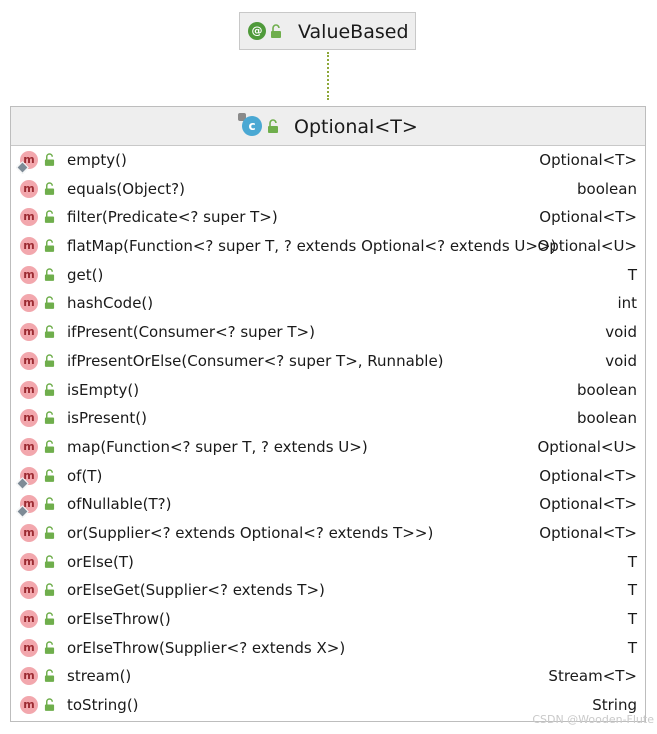 The image size is (657, 734). Describe the element at coordinates (328, 189) in the screenshot. I see `member-row: m equals(Object?) boolean` at that location.